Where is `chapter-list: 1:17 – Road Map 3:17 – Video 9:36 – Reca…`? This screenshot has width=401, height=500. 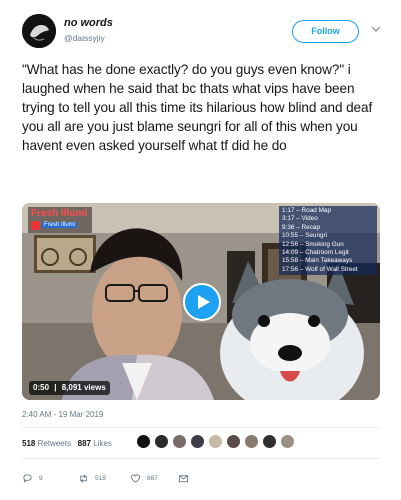 chapter-list: 1:17 – Road Map 3:17 – Video 9:36 – Reca… is located at coordinates (328, 241).